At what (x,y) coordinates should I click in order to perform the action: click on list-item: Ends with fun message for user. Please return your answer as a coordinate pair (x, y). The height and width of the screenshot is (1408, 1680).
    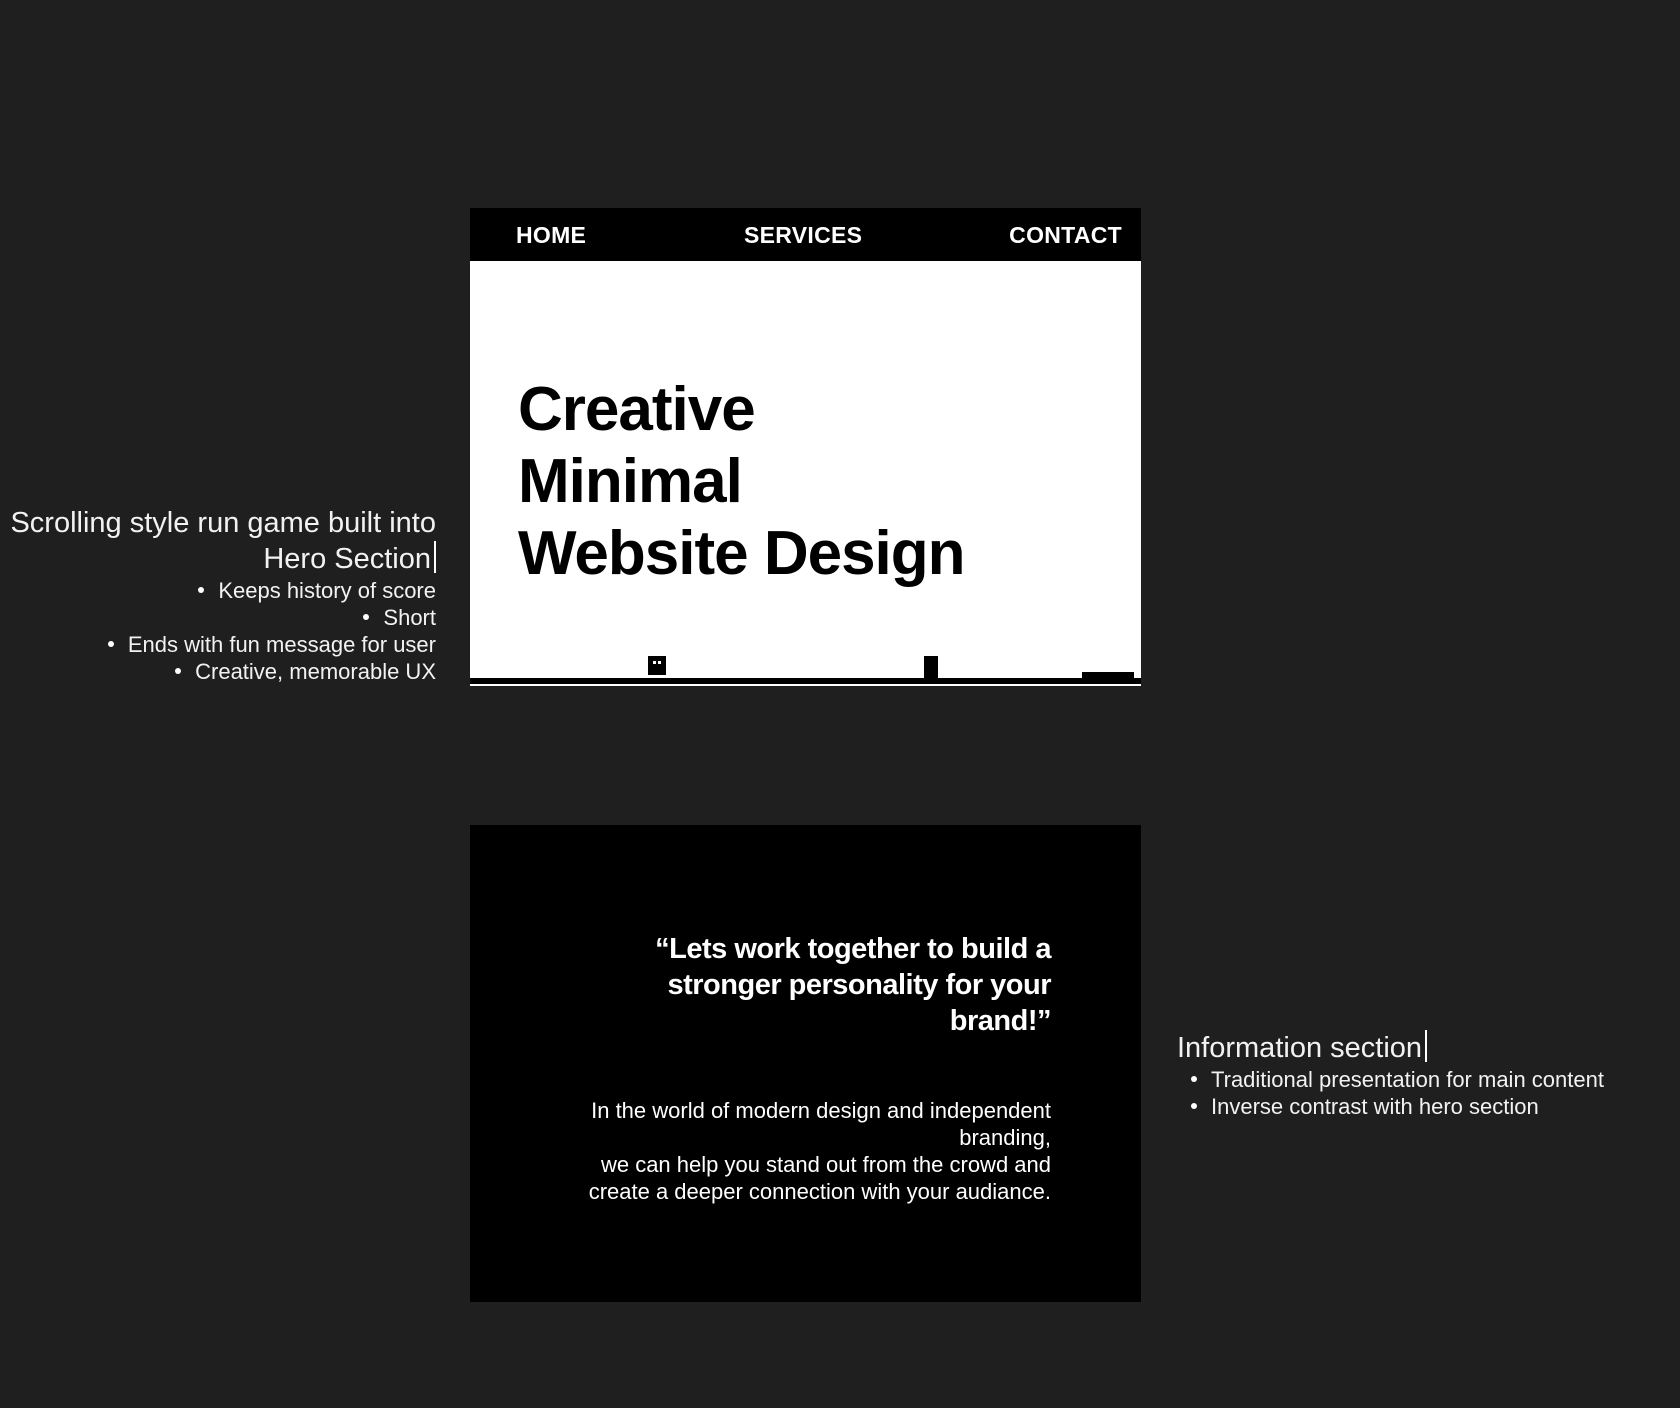
    Looking at the image, I should click on (218, 644).